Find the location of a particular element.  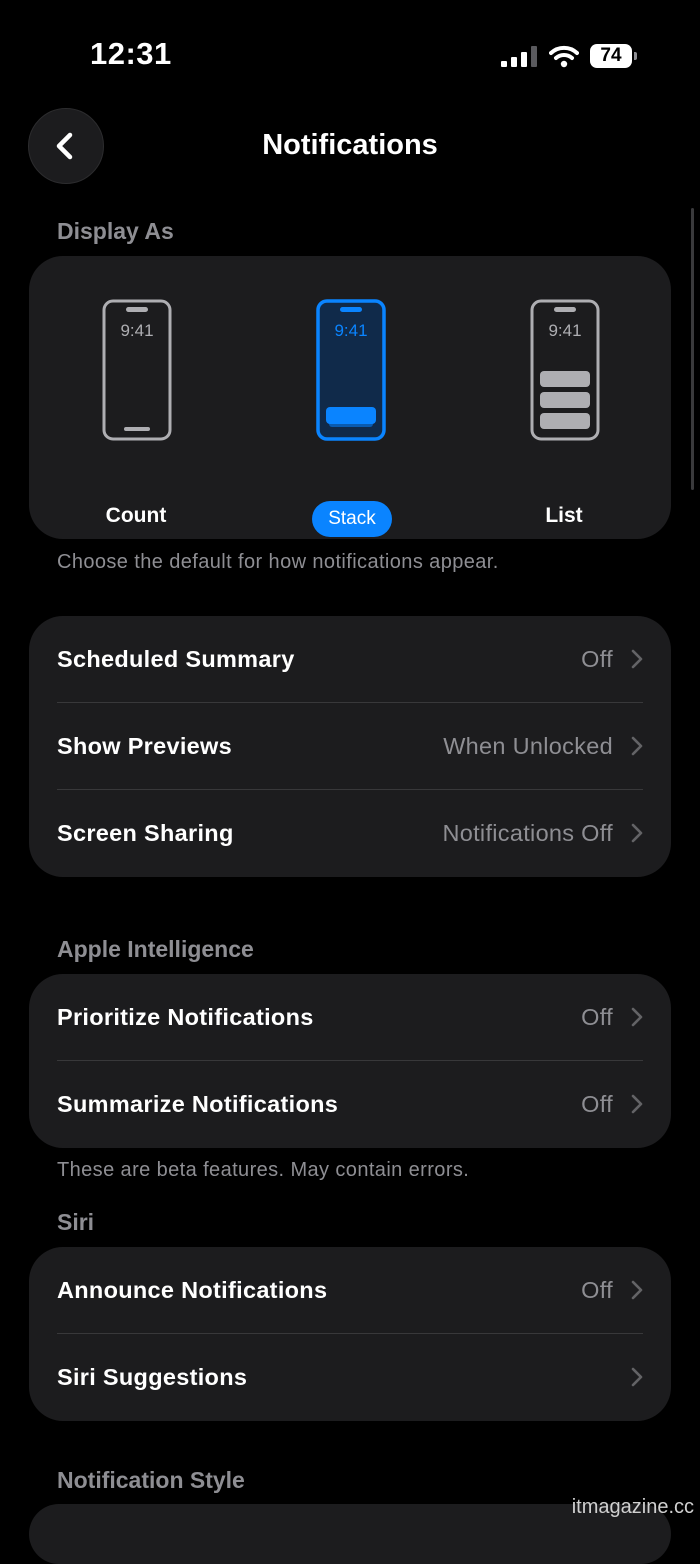

display-option-label: List is located at coordinates (564, 515).